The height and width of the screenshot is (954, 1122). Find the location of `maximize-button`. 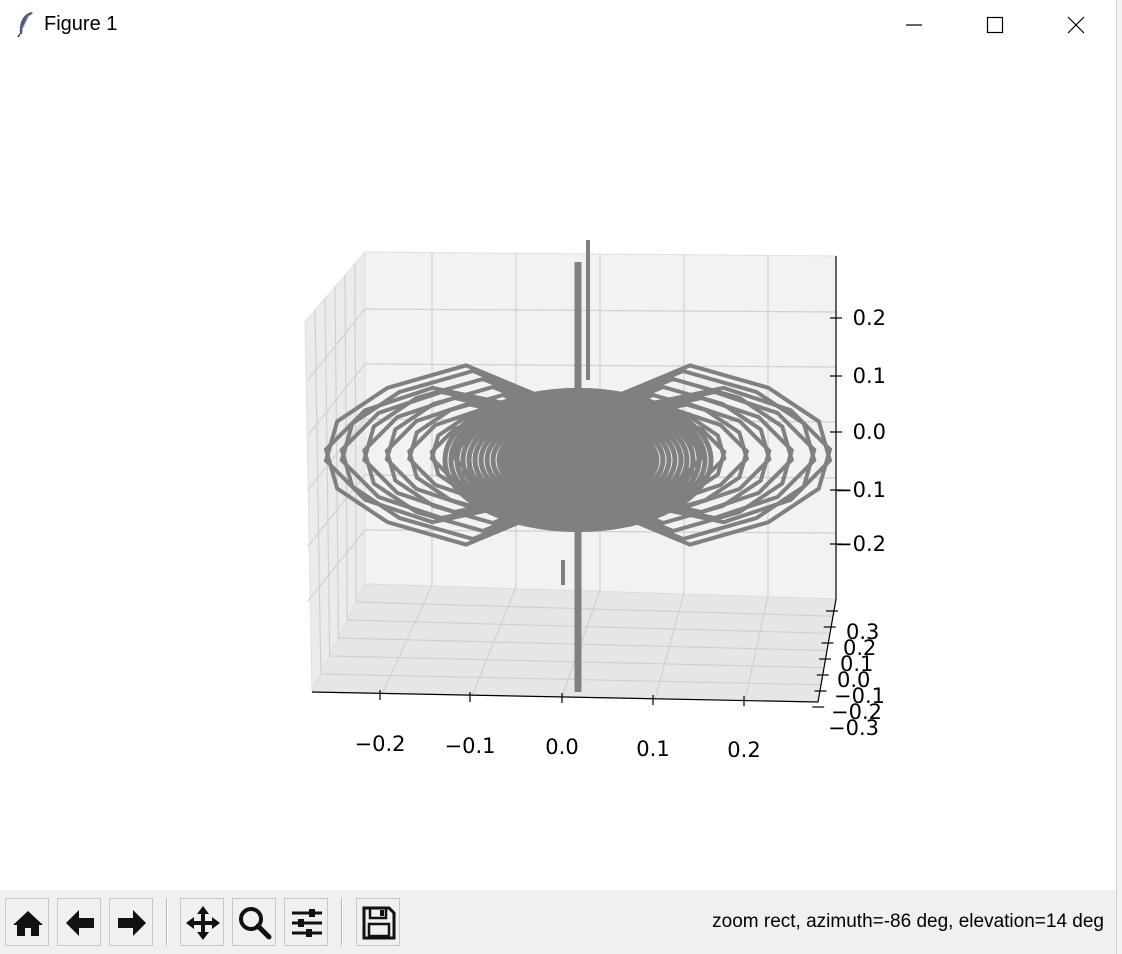

maximize-button is located at coordinates (995, 25).